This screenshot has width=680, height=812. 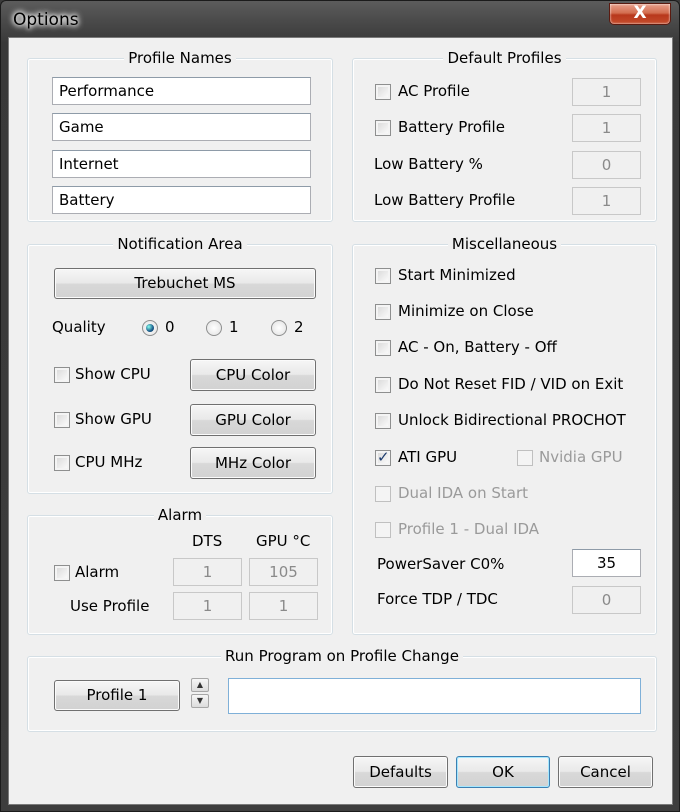 What do you see at coordinates (109, 462) in the screenshot?
I see `cpu-mhz-label: CPU MHz` at bounding box center [109, 462].